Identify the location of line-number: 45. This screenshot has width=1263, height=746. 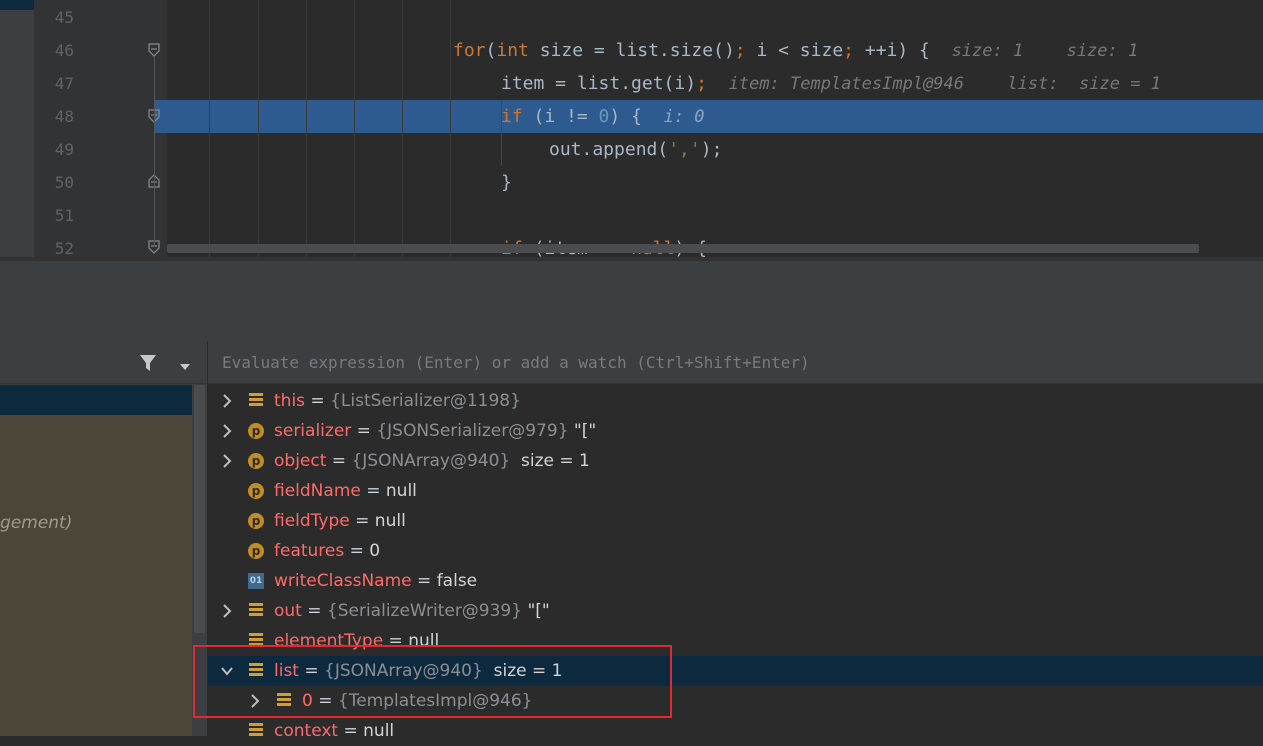
(64, 17).